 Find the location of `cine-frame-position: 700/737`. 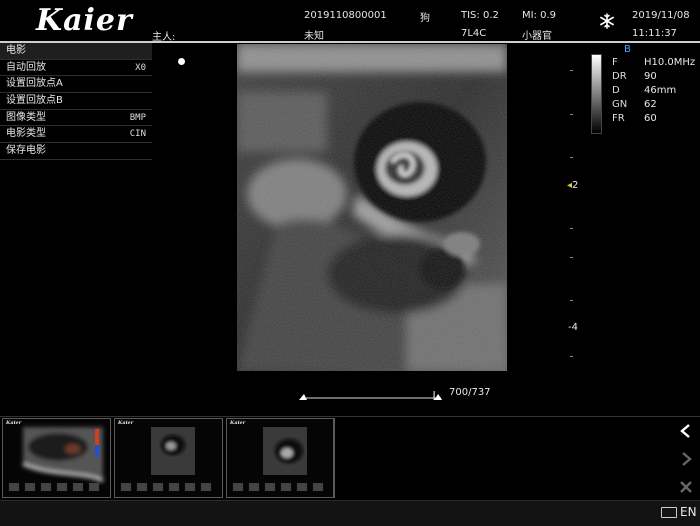

cine-frame-position: 700/737 is located at coordinates (470, 392).